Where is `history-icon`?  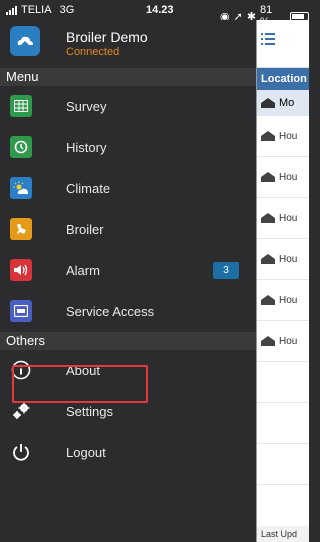 history-icon is located at coordinates (21, 147).